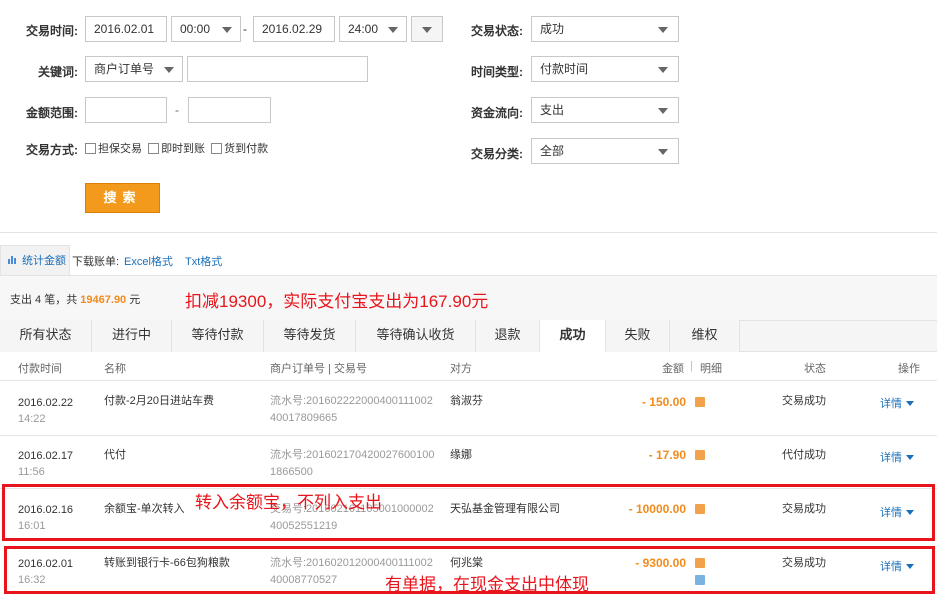 The width and height of the screenshot is (937, 596). I want to click on time-type-label: 时间类型:, so click(497, 72).